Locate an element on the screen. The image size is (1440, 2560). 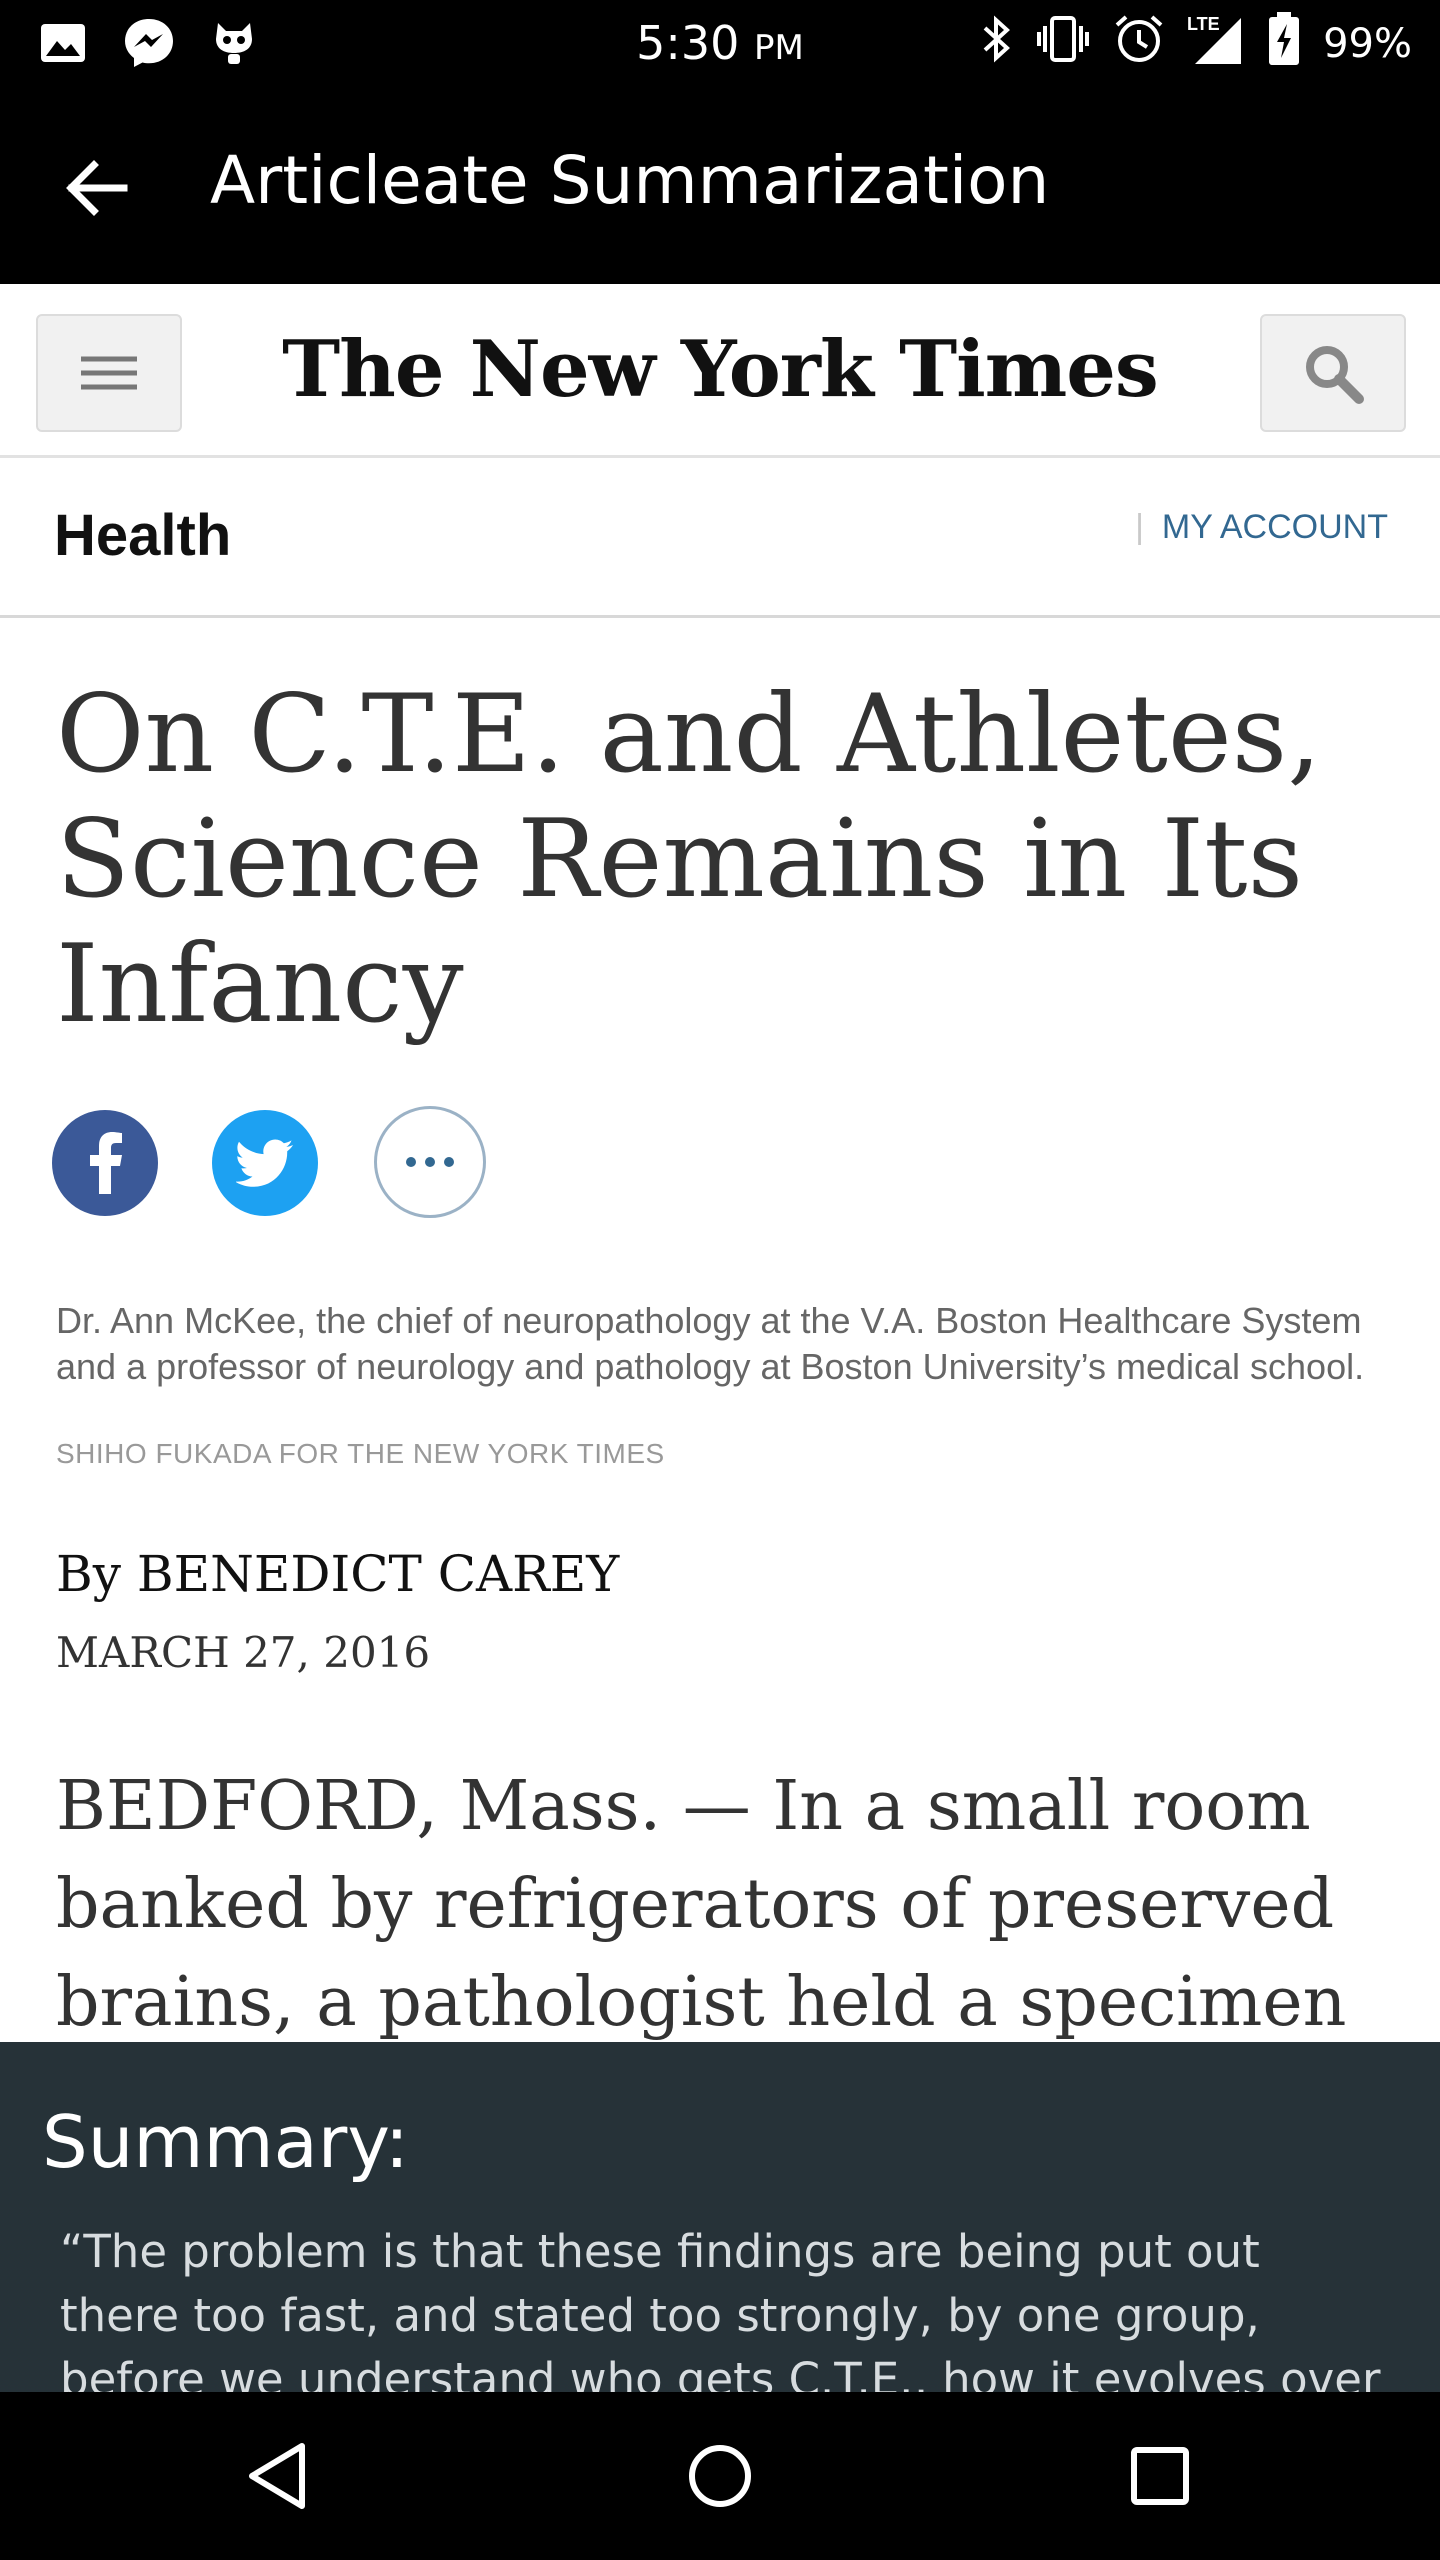
more-icon is located at coordinates (430, 1162).